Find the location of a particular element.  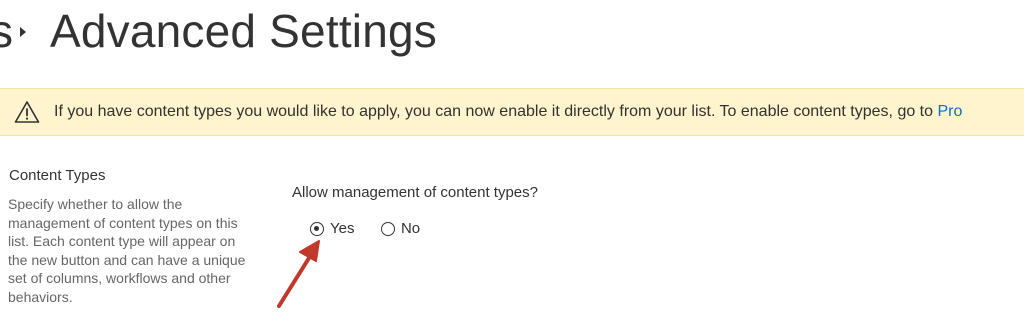

red-arrow-icon is located at coordinates (298, 274).